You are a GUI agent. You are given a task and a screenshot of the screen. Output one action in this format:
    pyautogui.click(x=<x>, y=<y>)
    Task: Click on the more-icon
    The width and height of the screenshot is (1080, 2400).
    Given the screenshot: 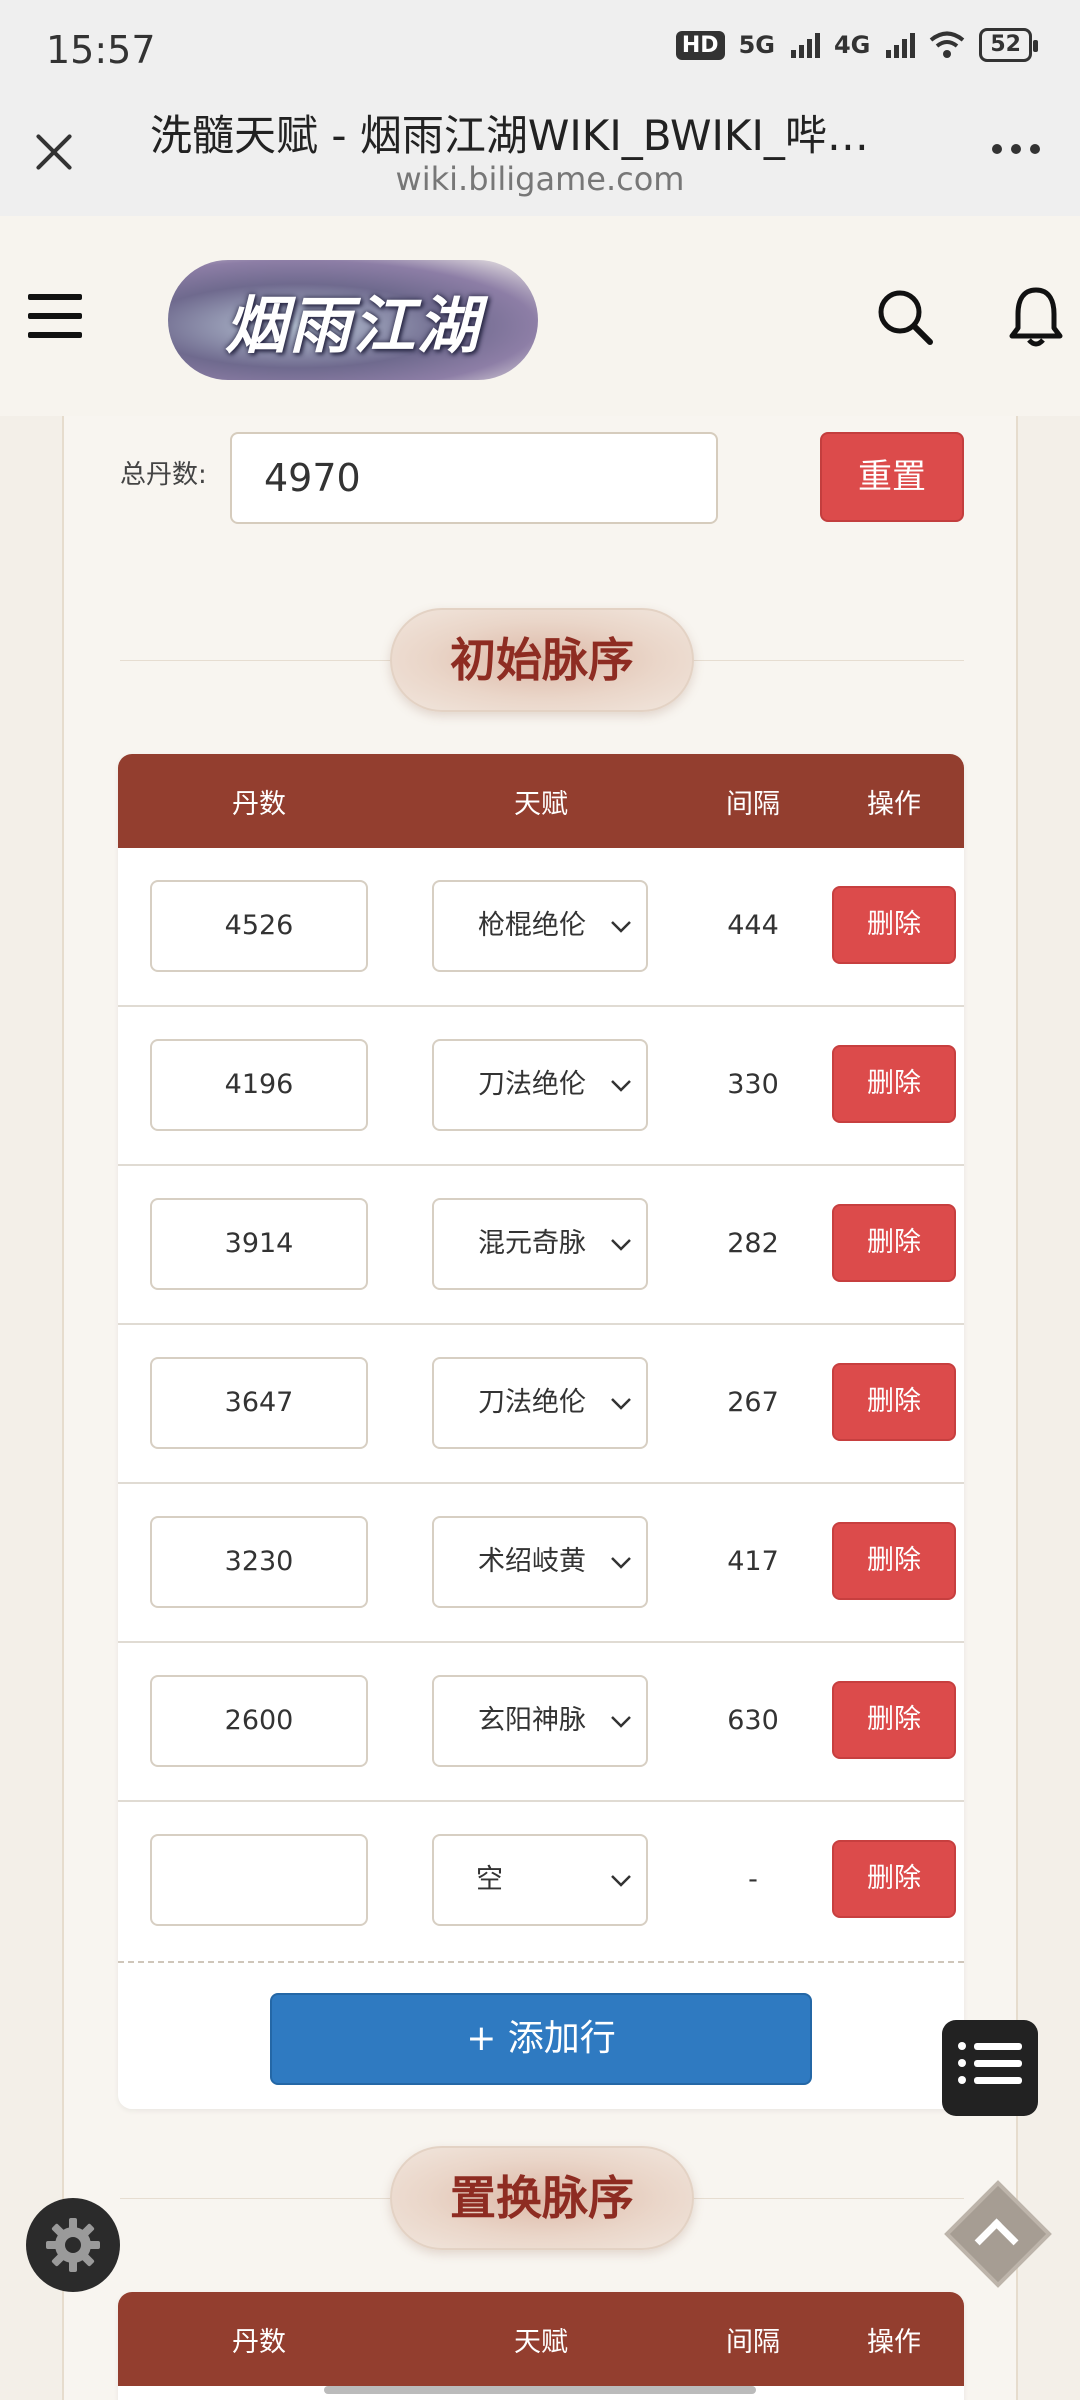 What is the action you would take?
    pyautogui.click(x=1016, y=149)
    